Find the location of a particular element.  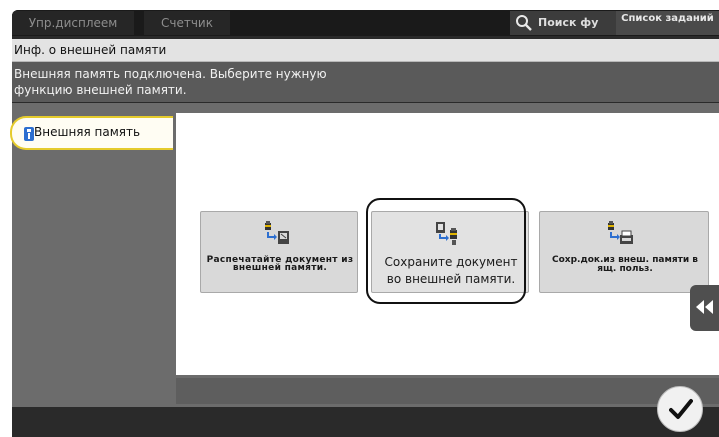

save-to-external-memory-button: Сохраните документ во внешней памяти. is located at coordinates (450, 252).